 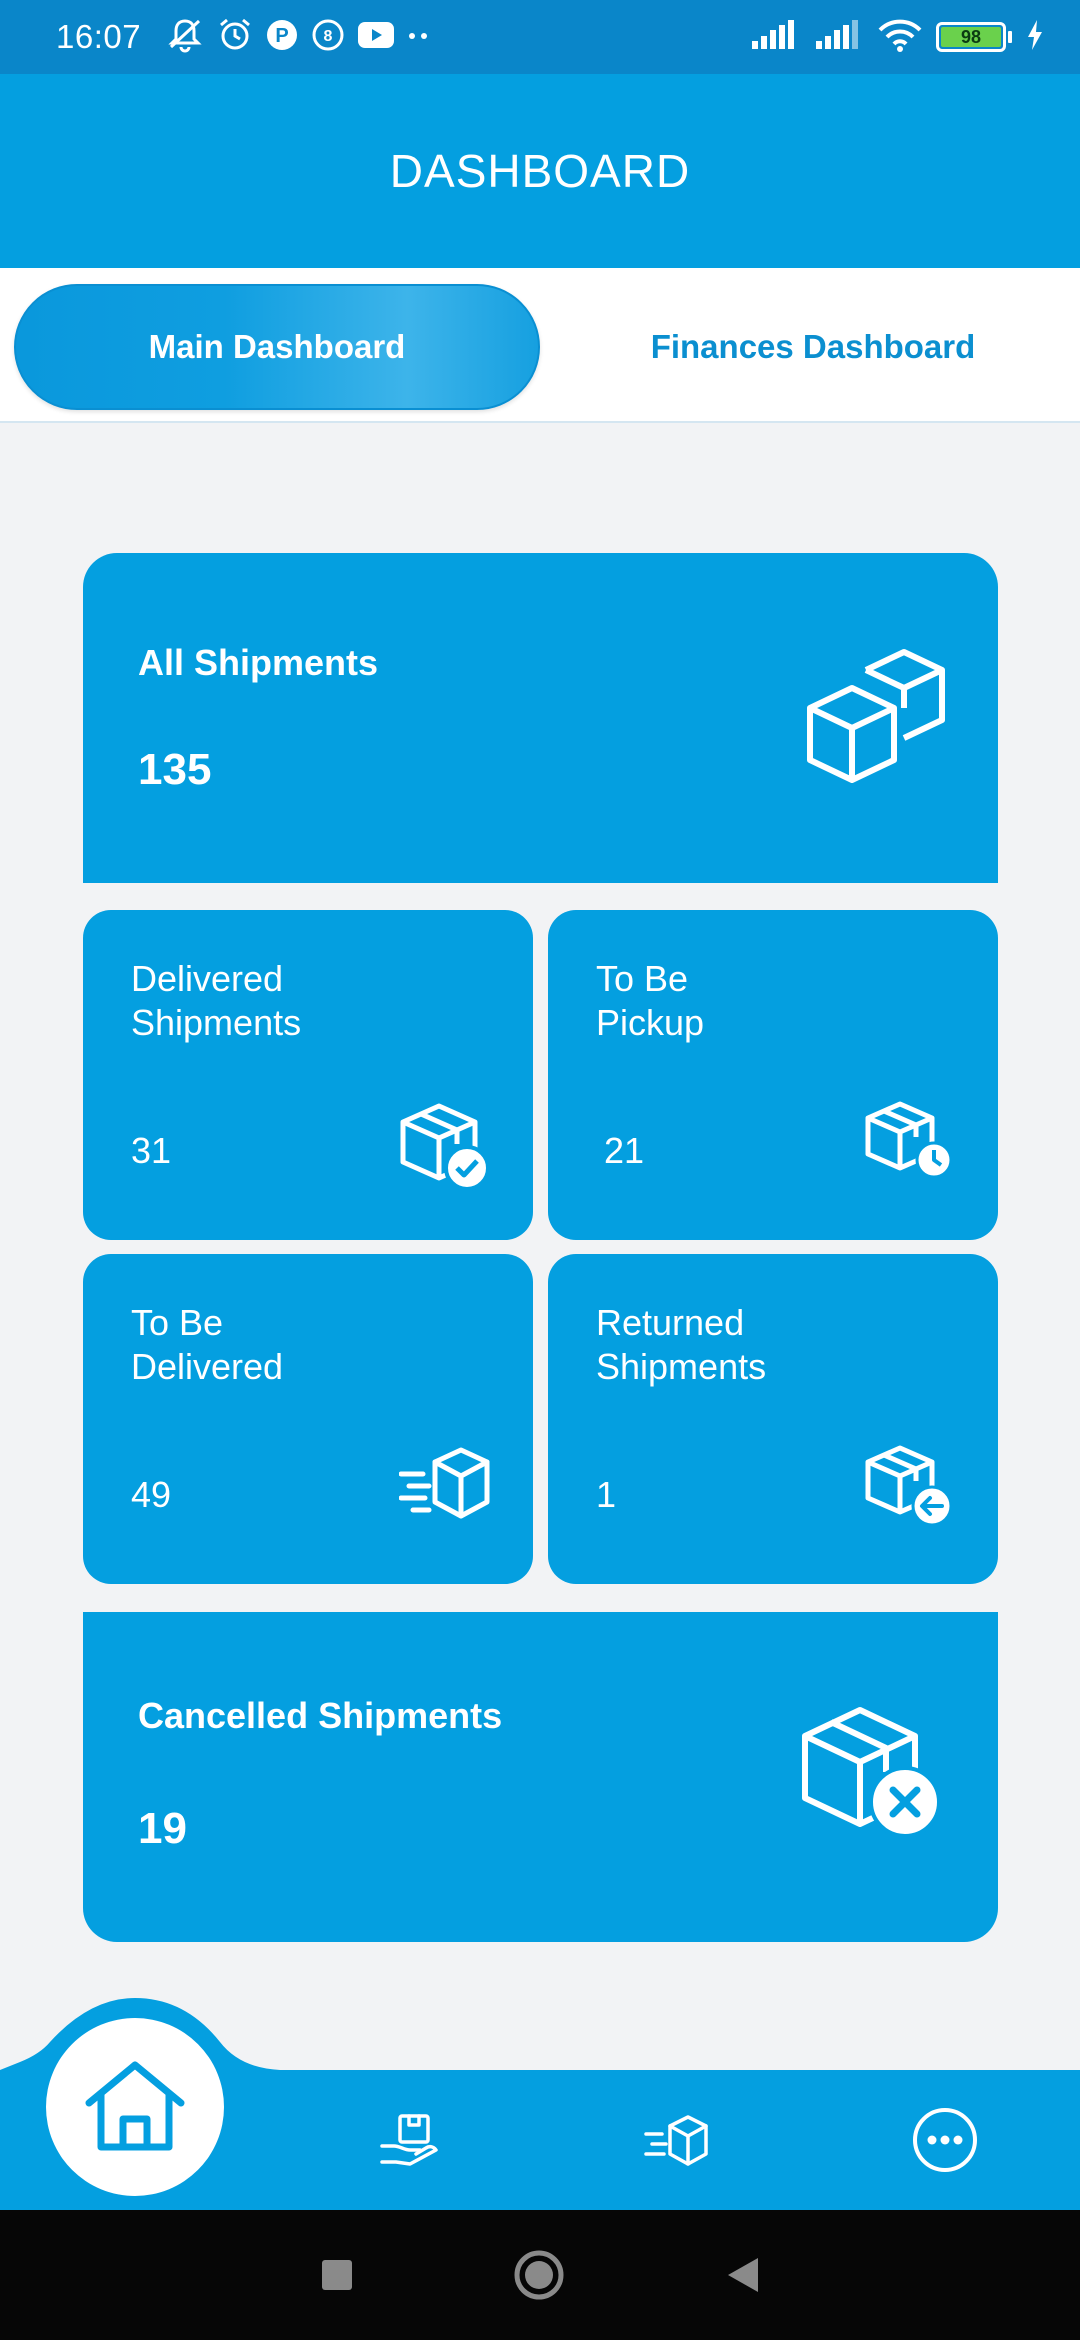 I want to click on signal-icon, so click(x=775, y=37).